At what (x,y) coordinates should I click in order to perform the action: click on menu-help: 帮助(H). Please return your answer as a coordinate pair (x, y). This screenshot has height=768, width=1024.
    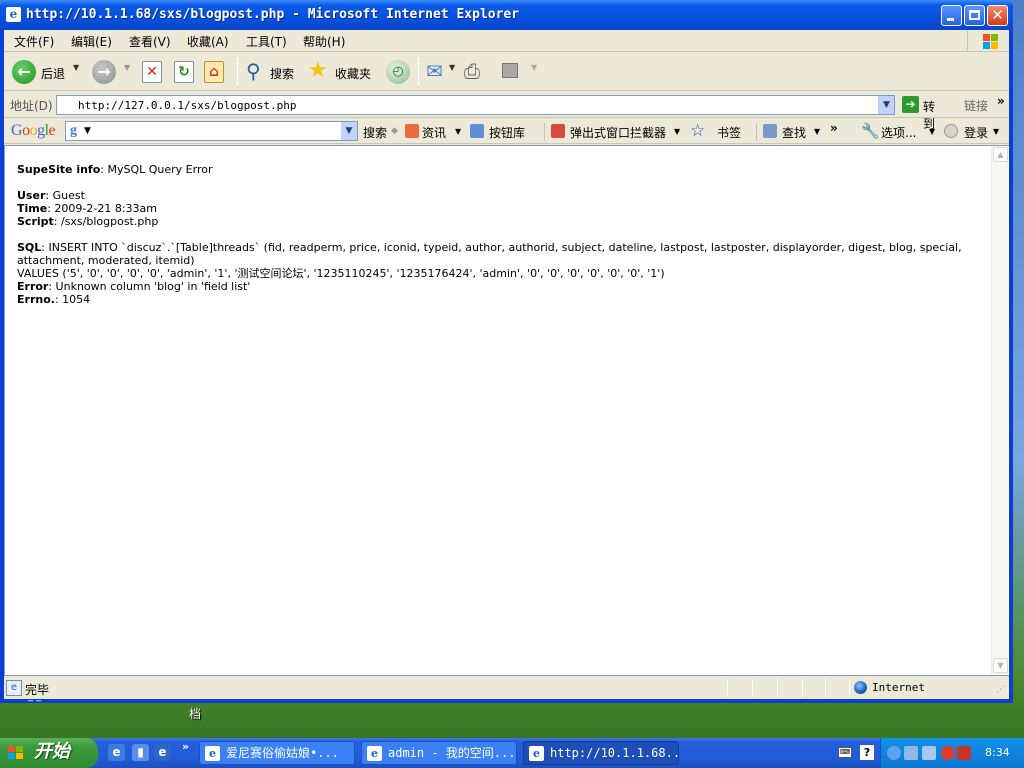
    Looking at the image, I should click on (324, 41).